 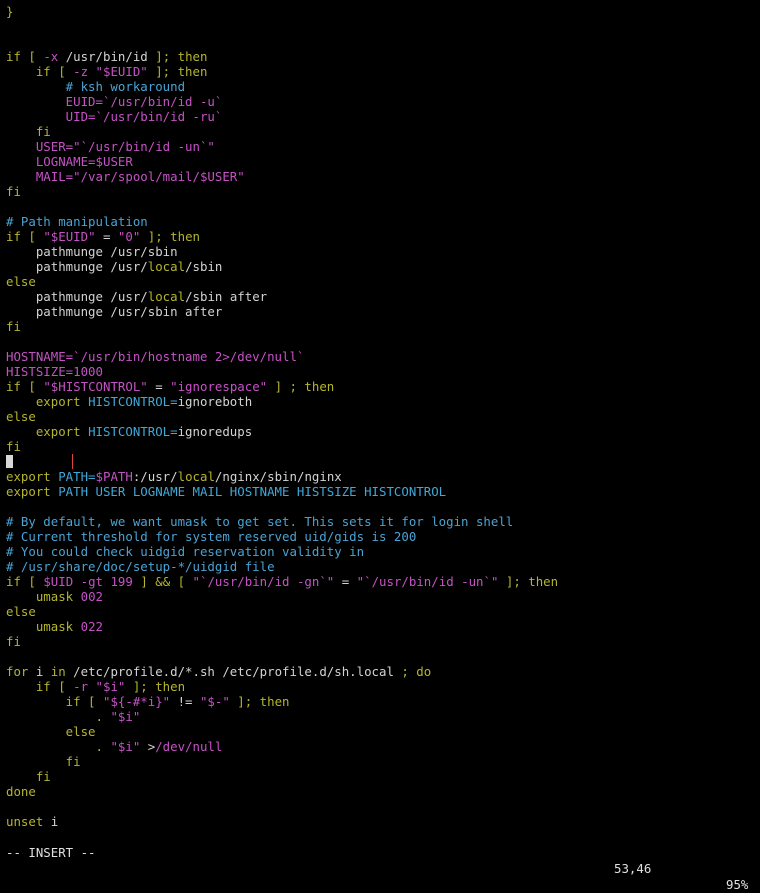 I want to click on code-token: }, so click(x=10, y=11).